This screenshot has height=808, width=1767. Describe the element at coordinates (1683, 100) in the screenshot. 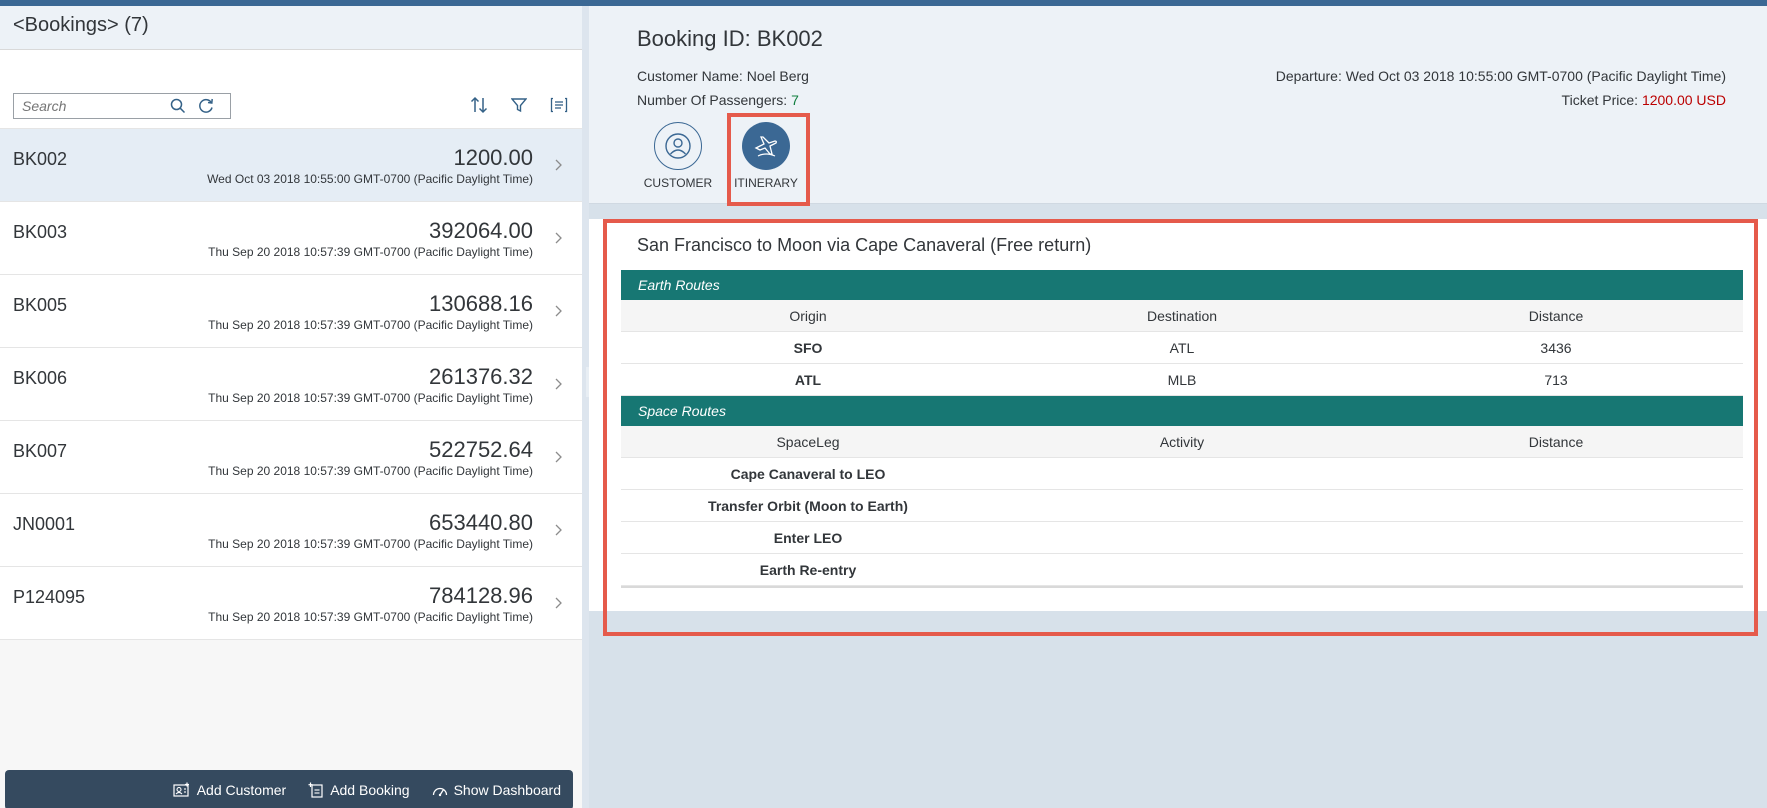

I see `ticket-price-value: 1200.00 USD` at that location.